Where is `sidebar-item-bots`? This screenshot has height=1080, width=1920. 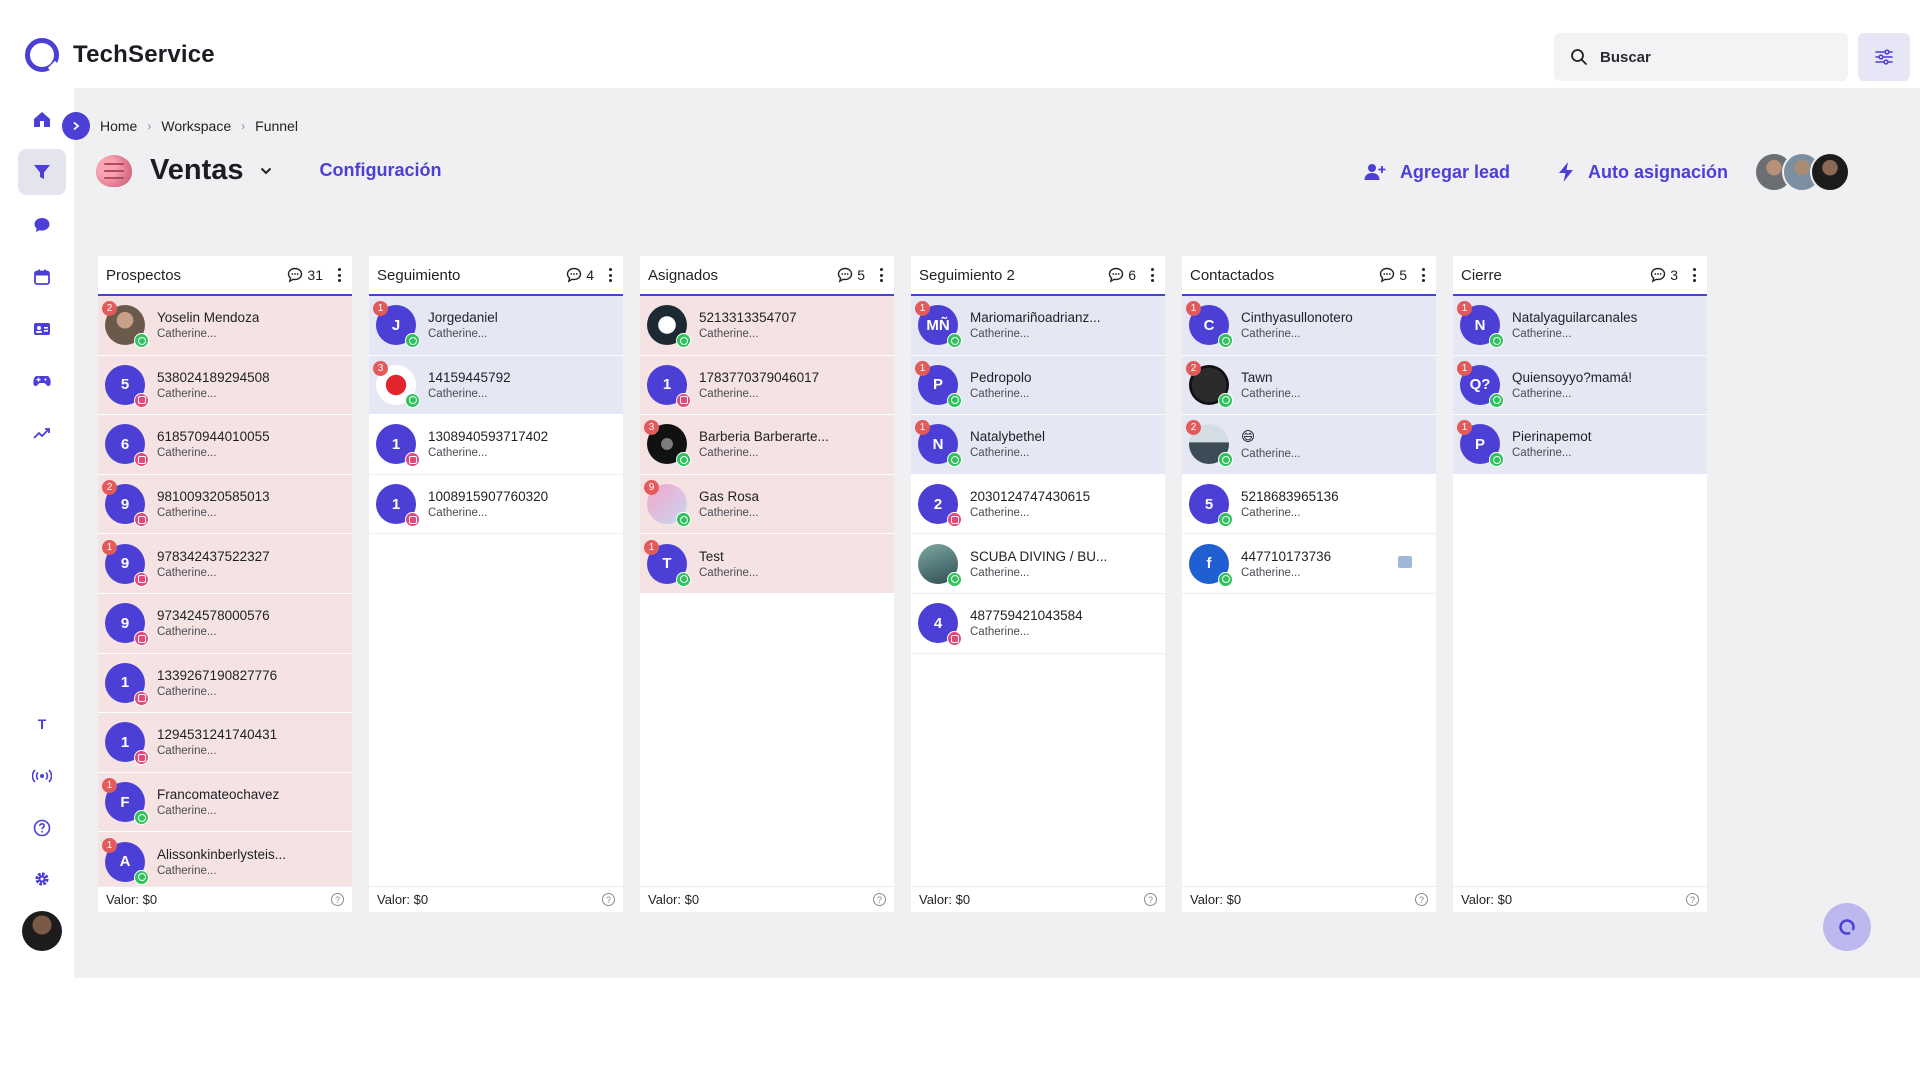 sidebar-item-bots is located at coordinates (42, 381).